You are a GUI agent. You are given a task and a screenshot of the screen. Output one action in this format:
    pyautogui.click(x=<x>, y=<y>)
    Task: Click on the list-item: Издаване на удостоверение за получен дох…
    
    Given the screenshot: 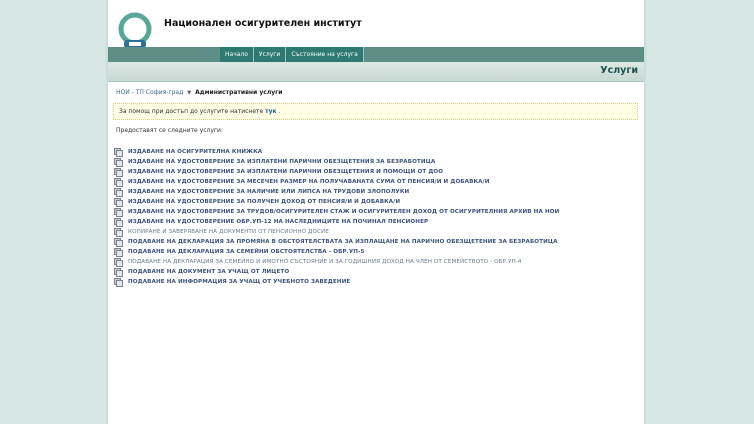 What is the action you would take?
    pyautogui.click(x=336, y=202)
    